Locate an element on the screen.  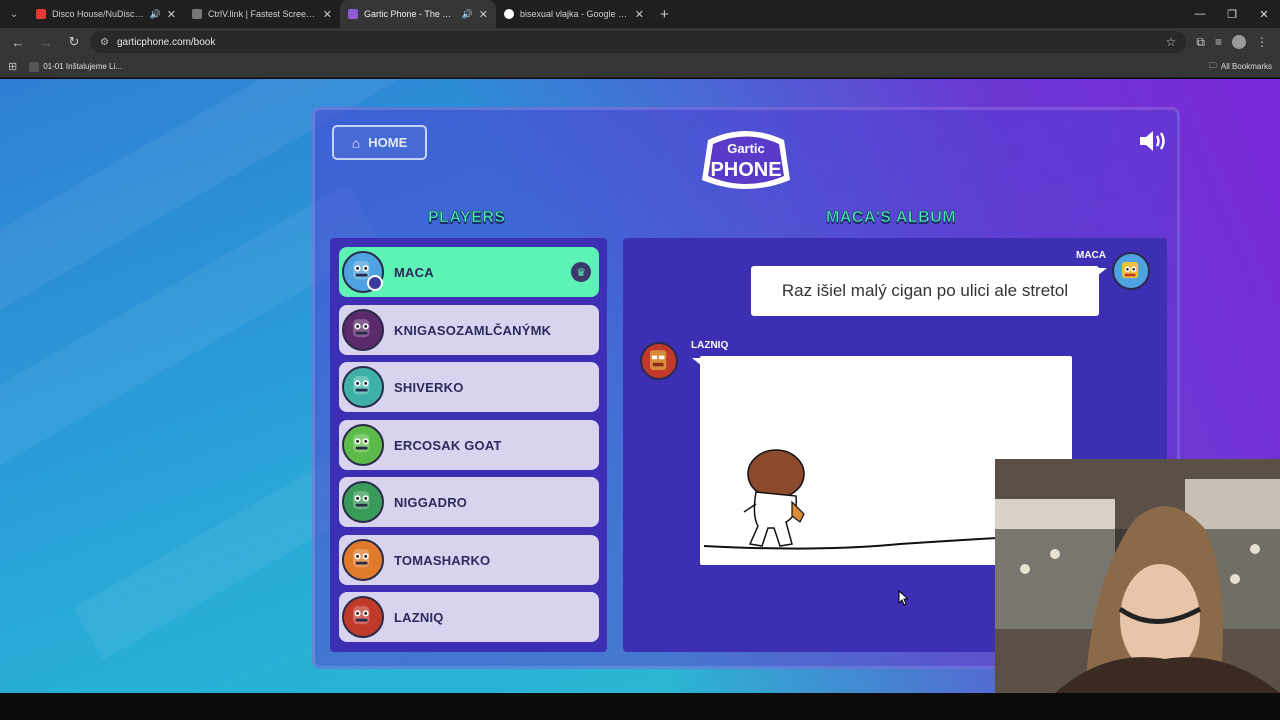
gartic-phone-logo: Gartic PHONE is located at coordinates (746, 160).